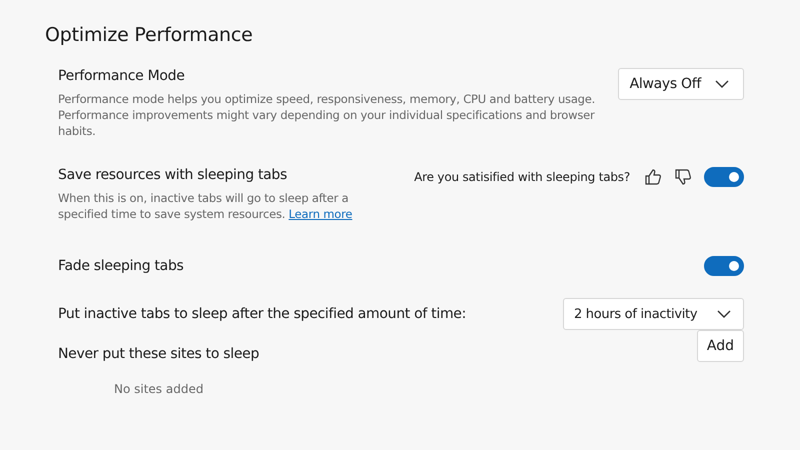 The height and width of the screenshot is (450, 800). What do you see at coordinates (327, 115) in the screenshot?
I see `setting-description: Performance mode helps you optimize speed, responsiveness, memory, CPU and battery usage. Performance improvements might vary depending on your individual specifications and browser habits.` at bounding box center [327, 115].